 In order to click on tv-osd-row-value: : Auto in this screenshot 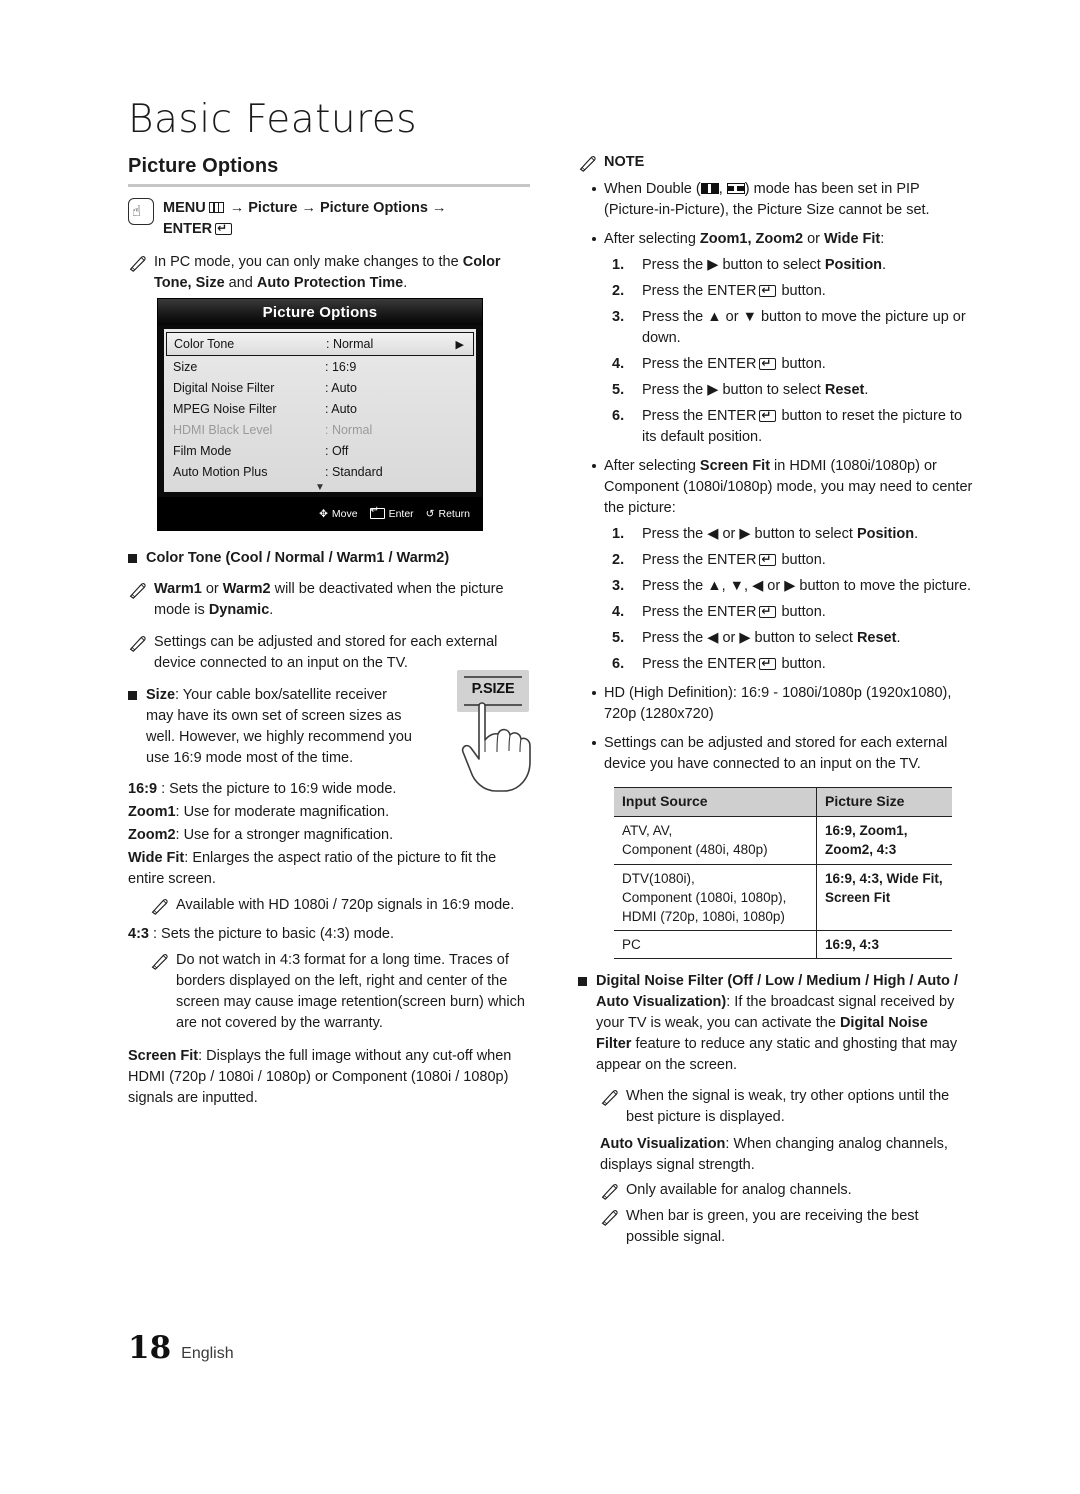, I will do `click(341, 408)`.